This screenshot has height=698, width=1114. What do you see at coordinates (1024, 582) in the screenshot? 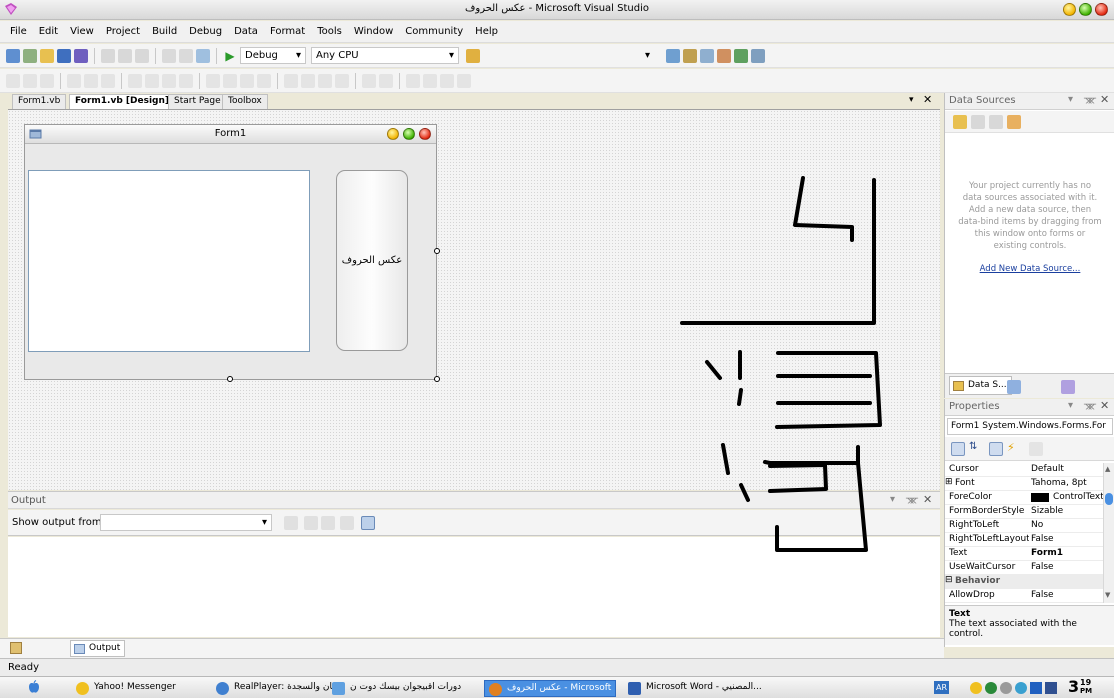
I see `property-category-behavior: ⊟ Behavior` at bounding box center [1024, 582].